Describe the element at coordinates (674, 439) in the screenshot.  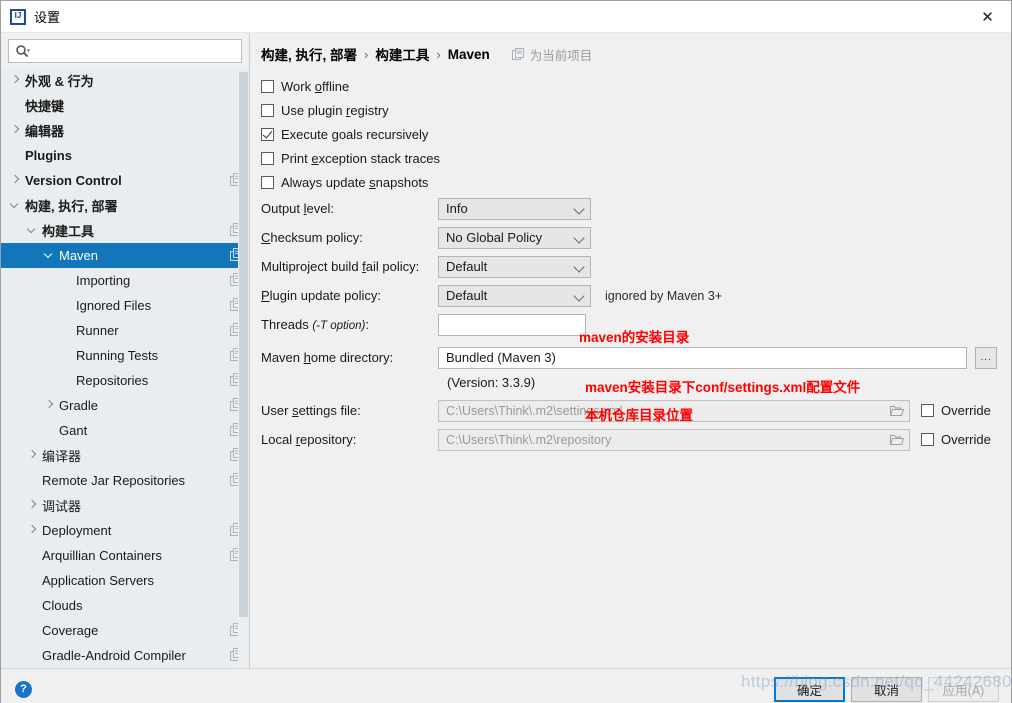
I see `local-repository-path-field: C:\Users\Think\.m2\repository` at that location.